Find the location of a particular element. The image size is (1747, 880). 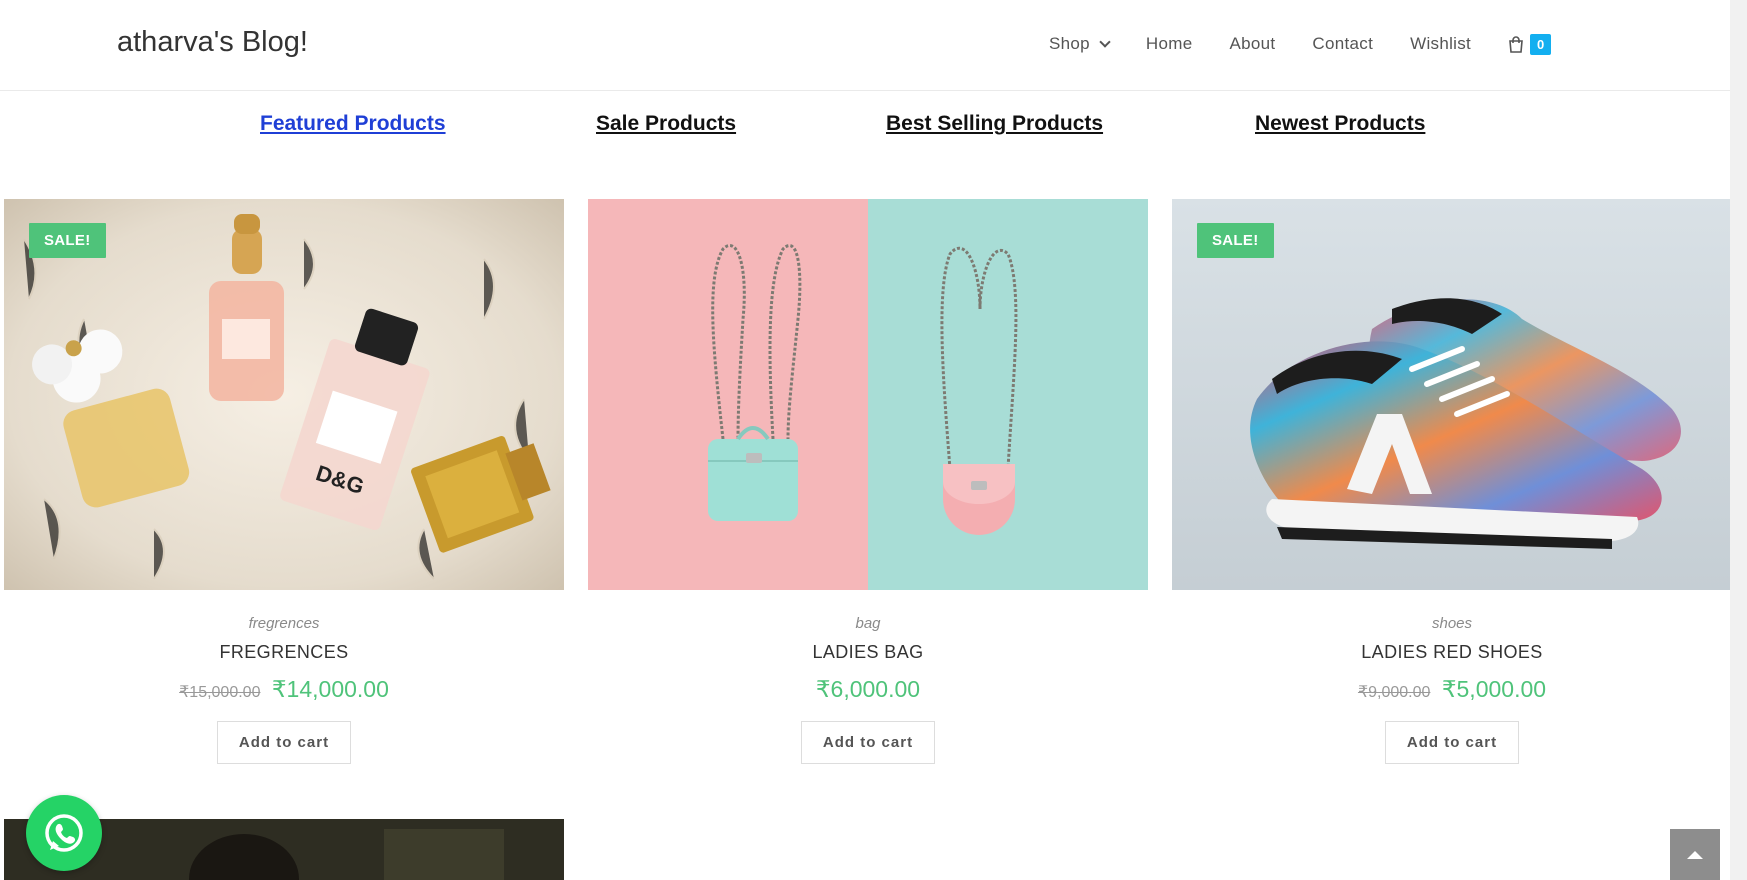

product-price: ₹15,000.00 ₹14,000.00 is located at coordinates (284, 689).